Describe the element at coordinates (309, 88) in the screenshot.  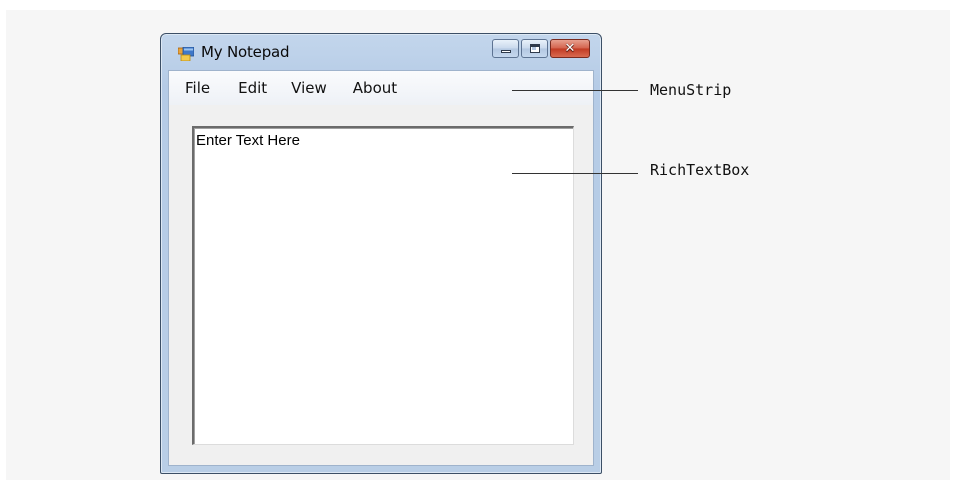
I see `menu-item-view: View` at that location.